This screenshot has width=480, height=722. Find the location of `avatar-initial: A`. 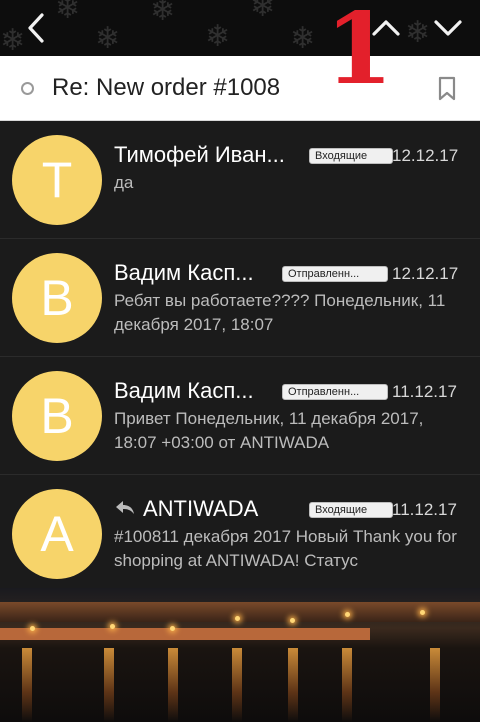

avatar-initial: A is located at coordinates (57, 534).